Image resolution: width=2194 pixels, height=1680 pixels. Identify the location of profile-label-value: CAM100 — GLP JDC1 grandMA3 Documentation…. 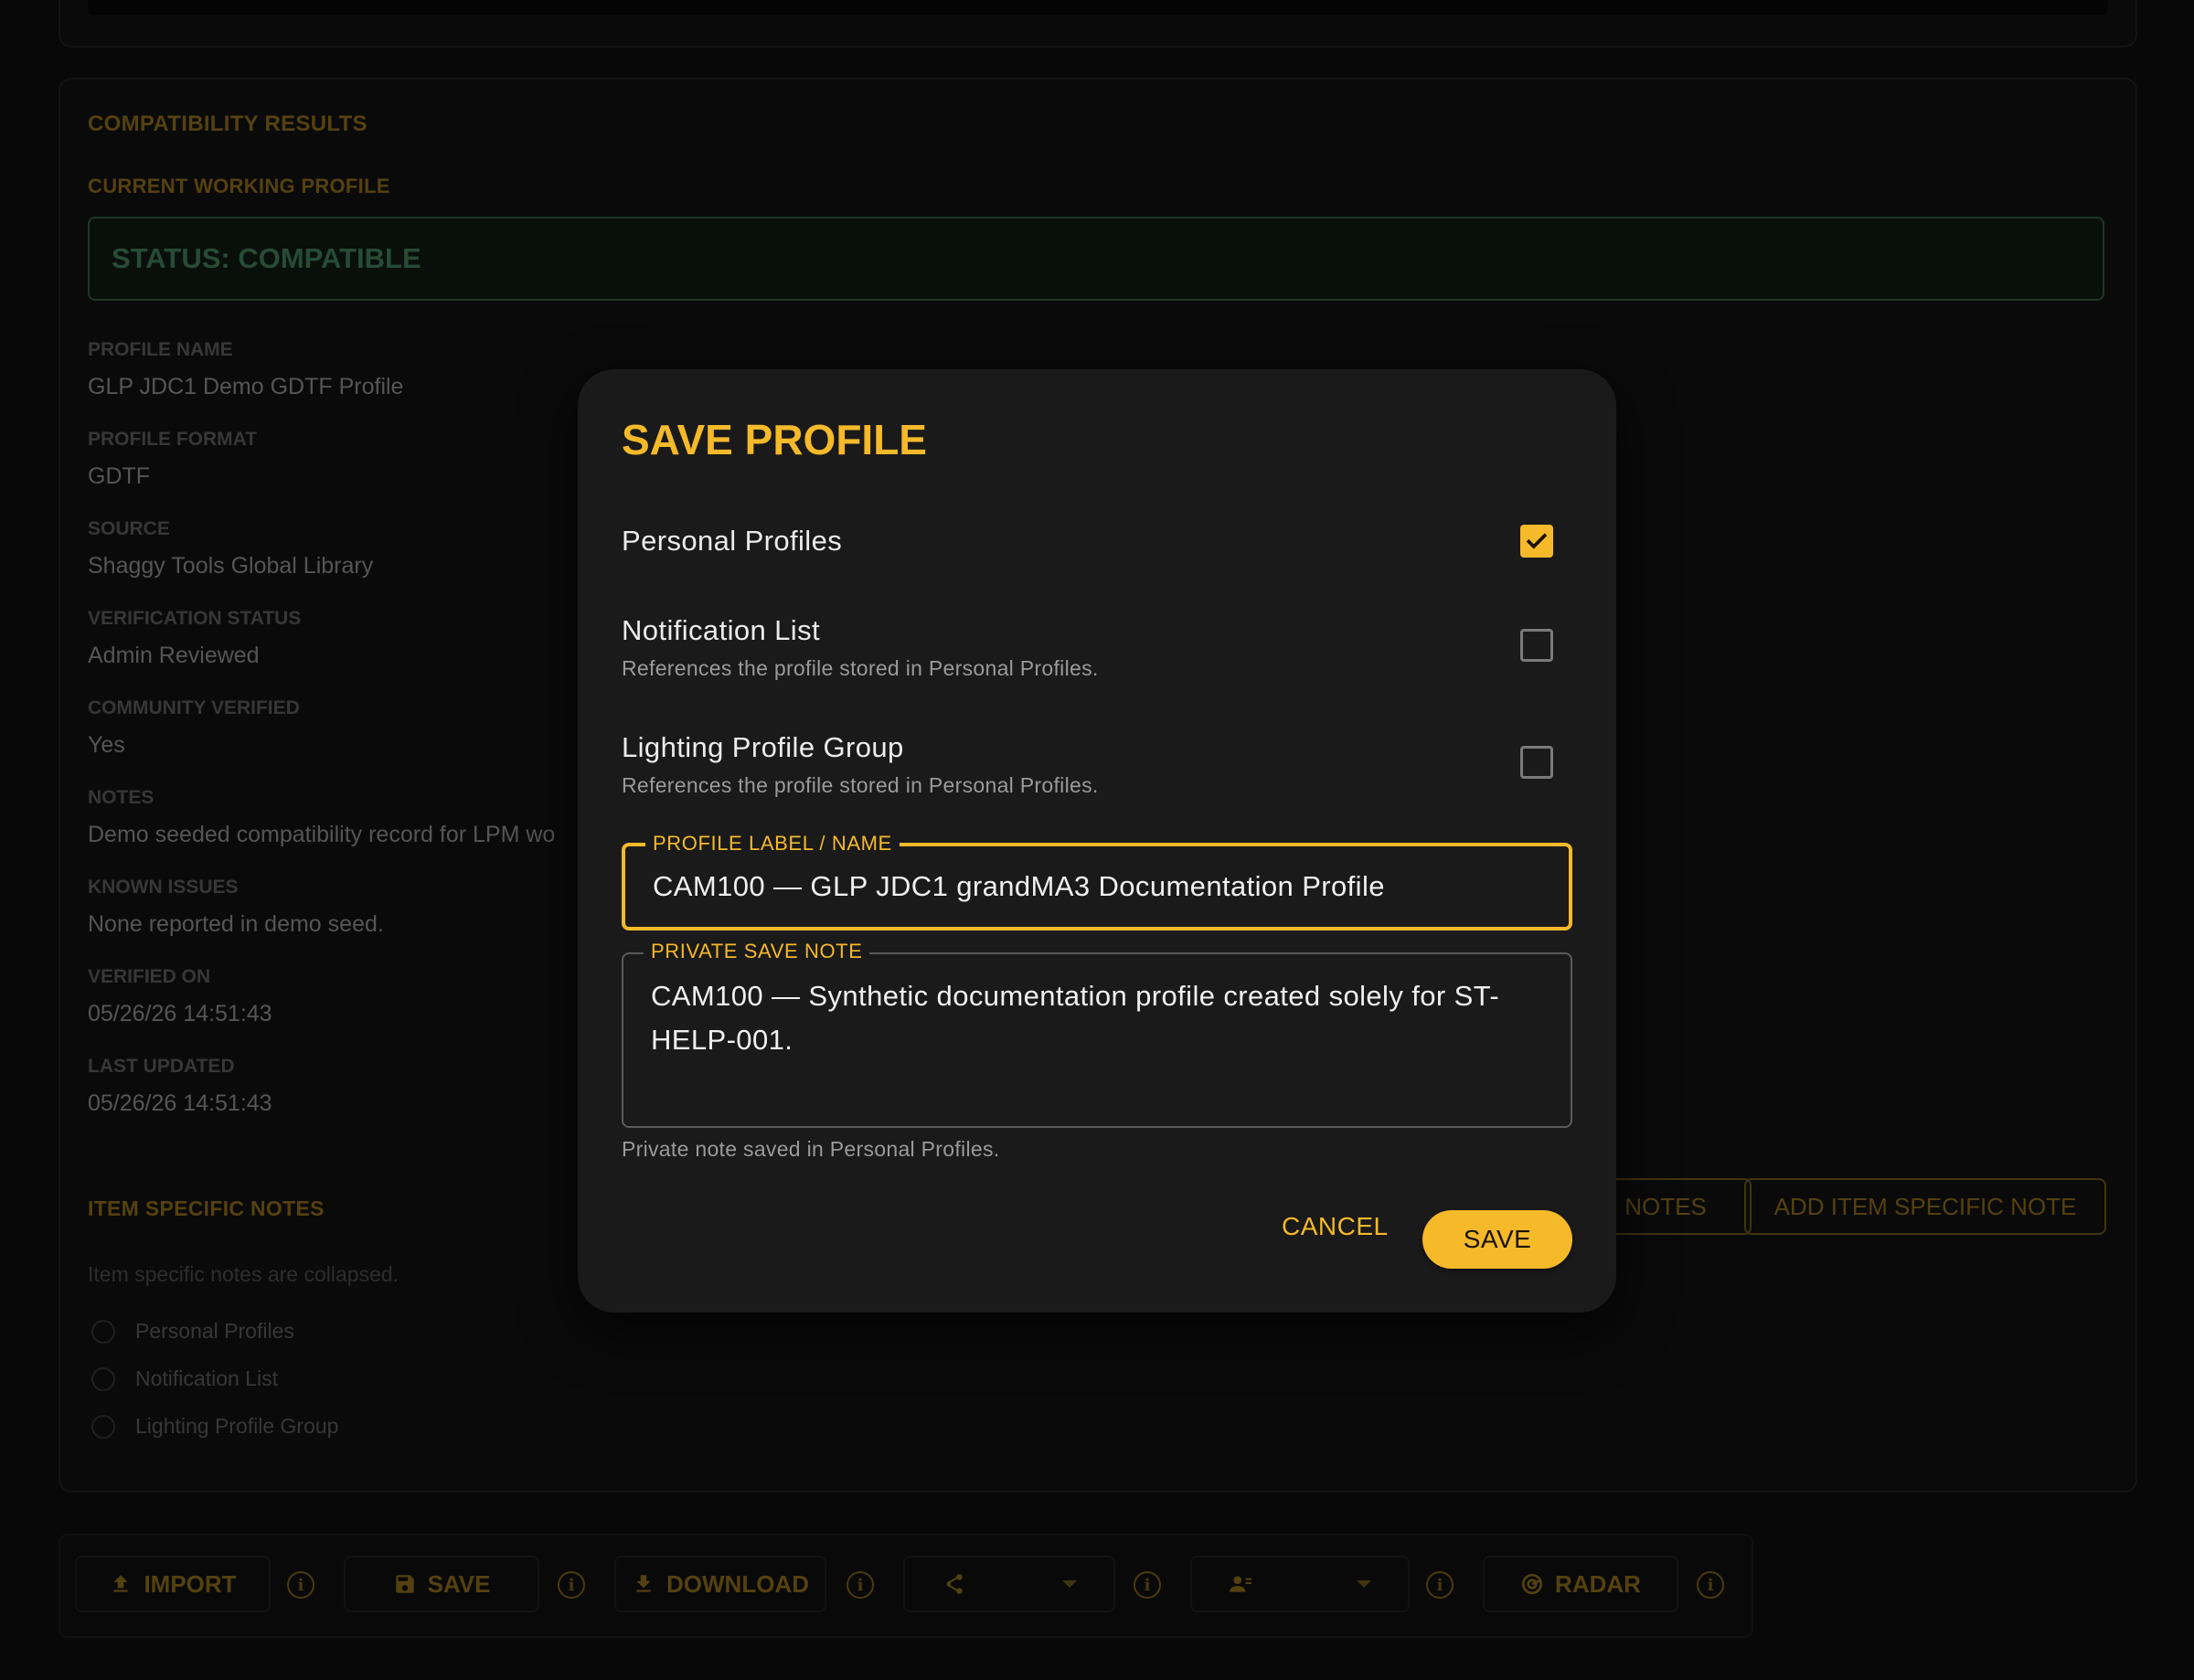
(1097, 887).